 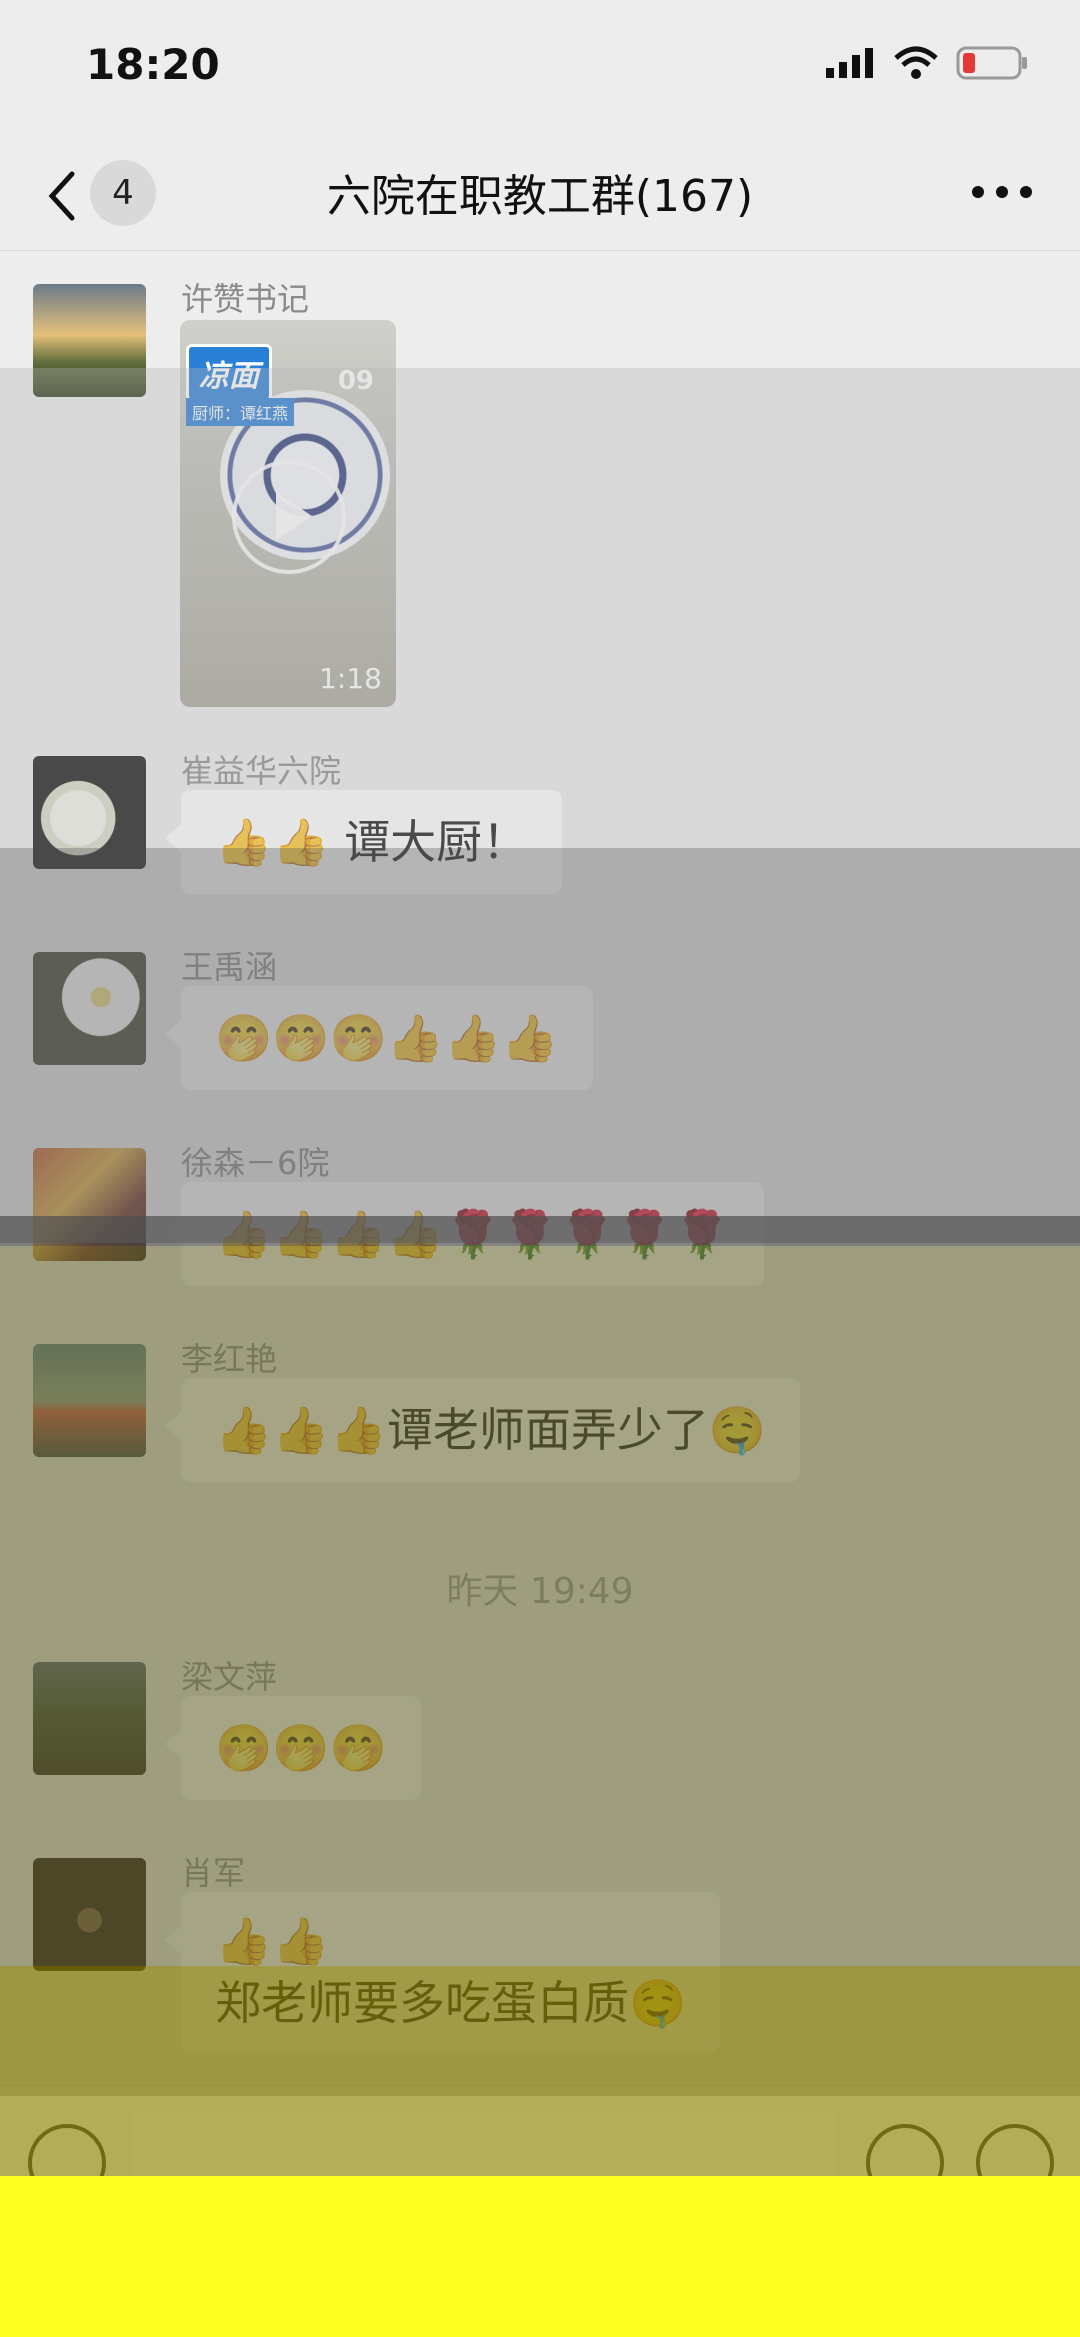 I want to click on emoji-icon, so click(x=905, y=2163).